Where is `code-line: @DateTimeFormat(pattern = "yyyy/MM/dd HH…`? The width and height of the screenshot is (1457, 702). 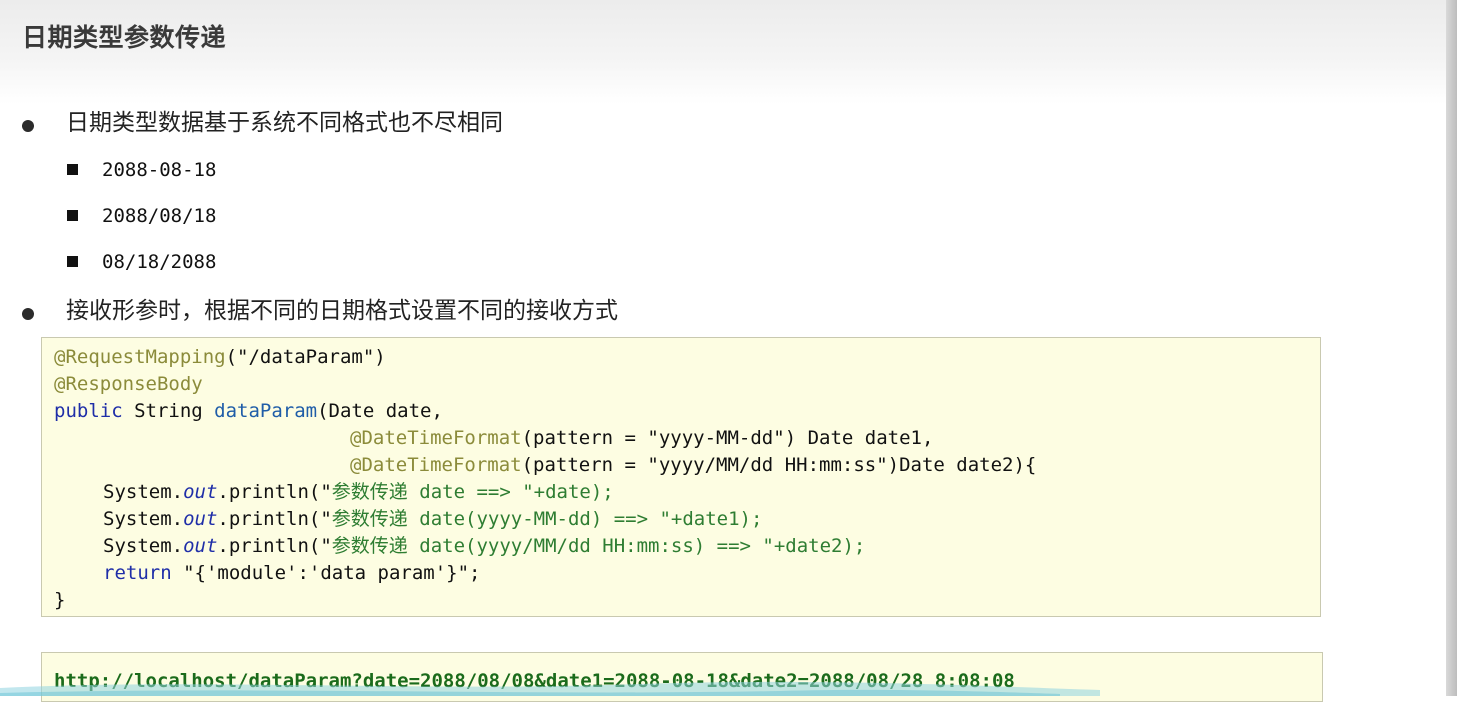 code-line: @DateTimeFormat(pattern = "yyyy/MM/dd HH… is located at coordinates (693, 465).